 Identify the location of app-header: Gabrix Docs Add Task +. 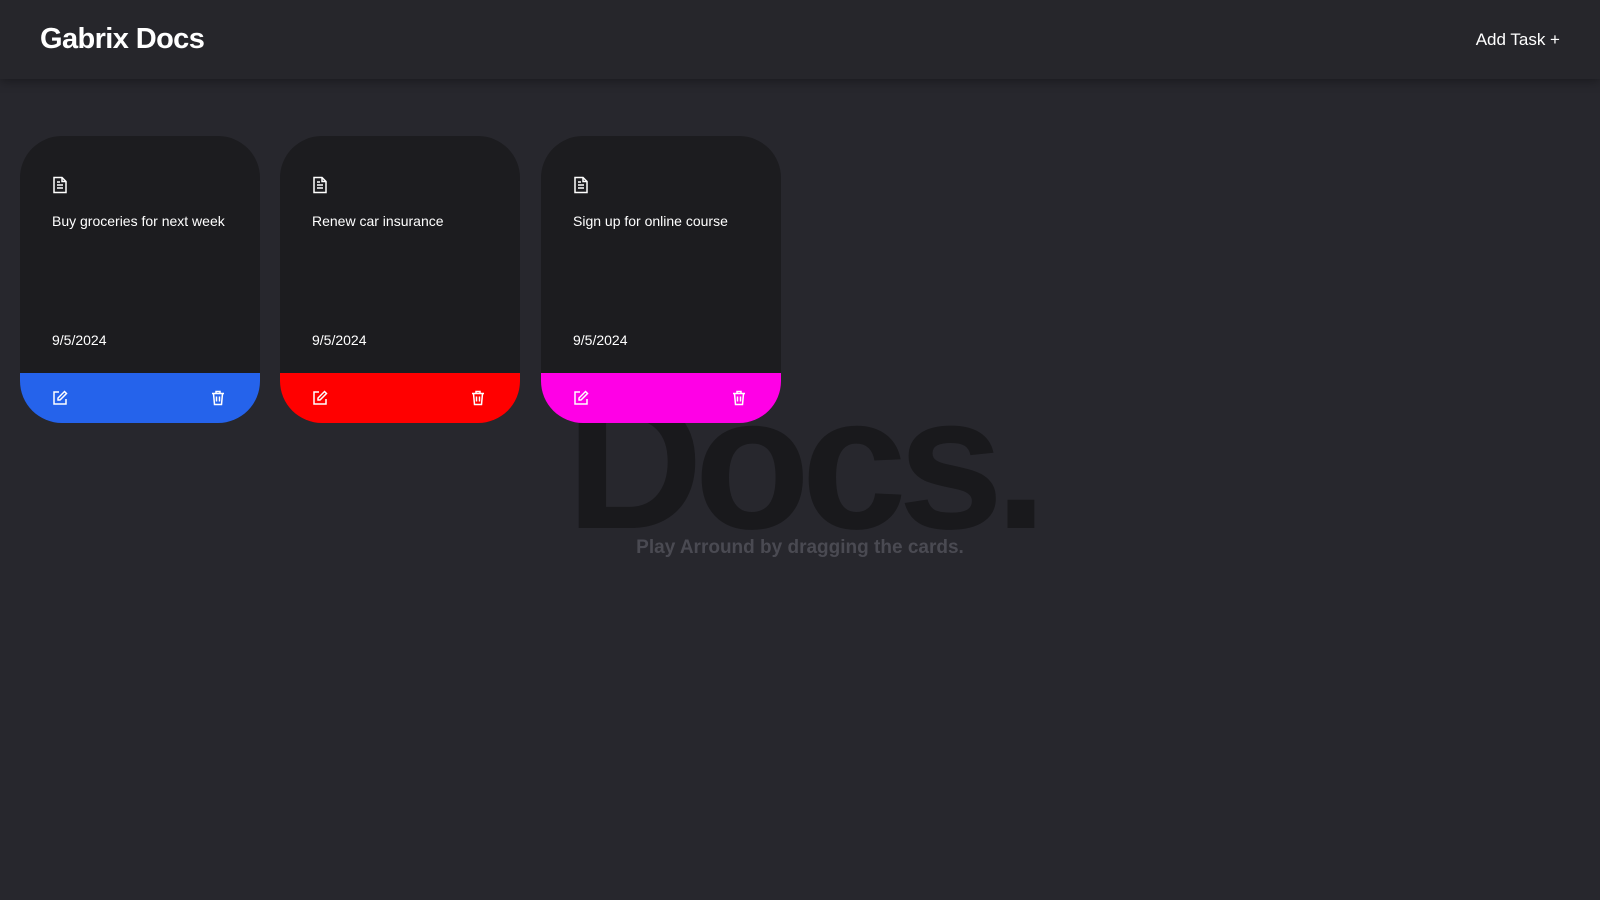
(800, 39).